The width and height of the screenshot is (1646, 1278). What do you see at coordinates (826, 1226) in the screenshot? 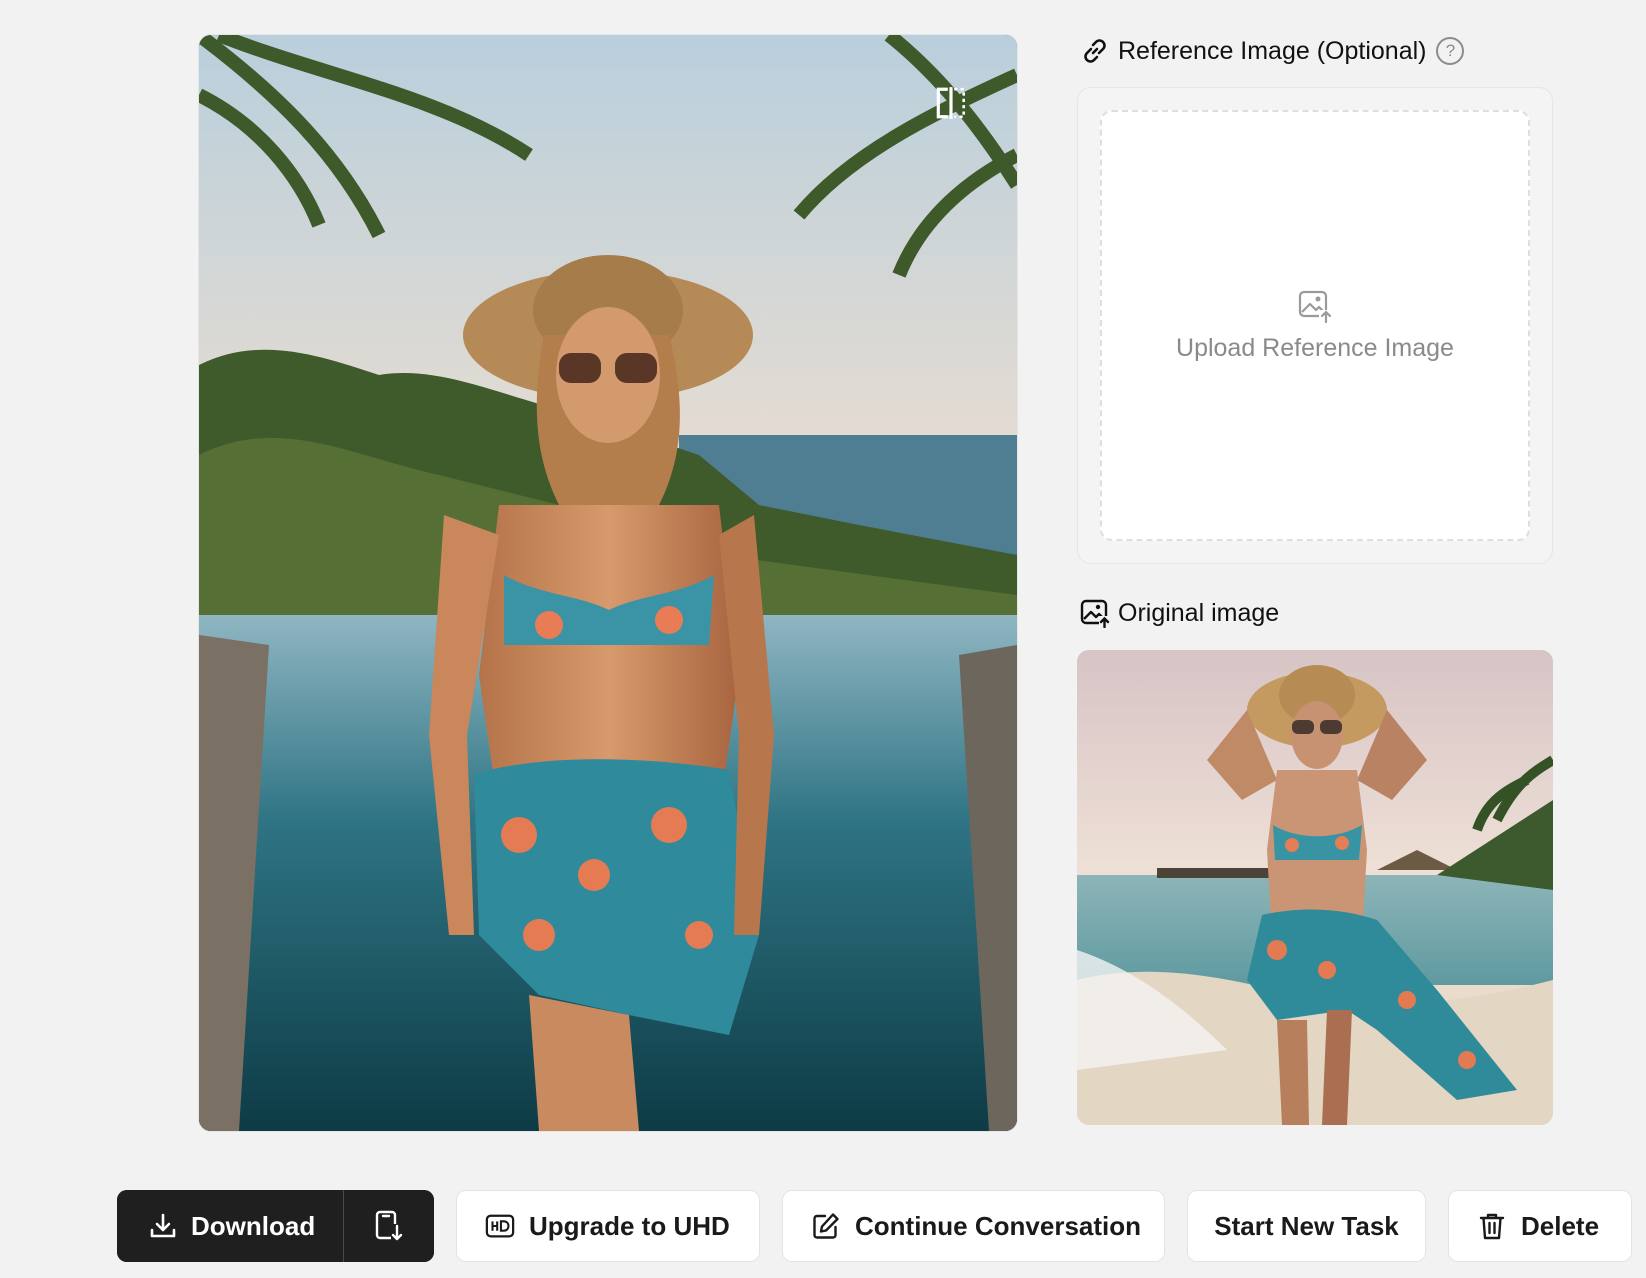
I see `edit-icon` at bounding box center [826, 1226].